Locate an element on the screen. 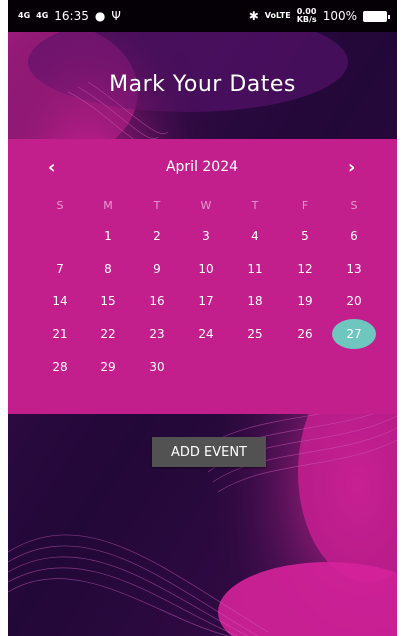 This screenshot has width=405, height=636. calendar-day: 21 is located at coordinates (60, 334).